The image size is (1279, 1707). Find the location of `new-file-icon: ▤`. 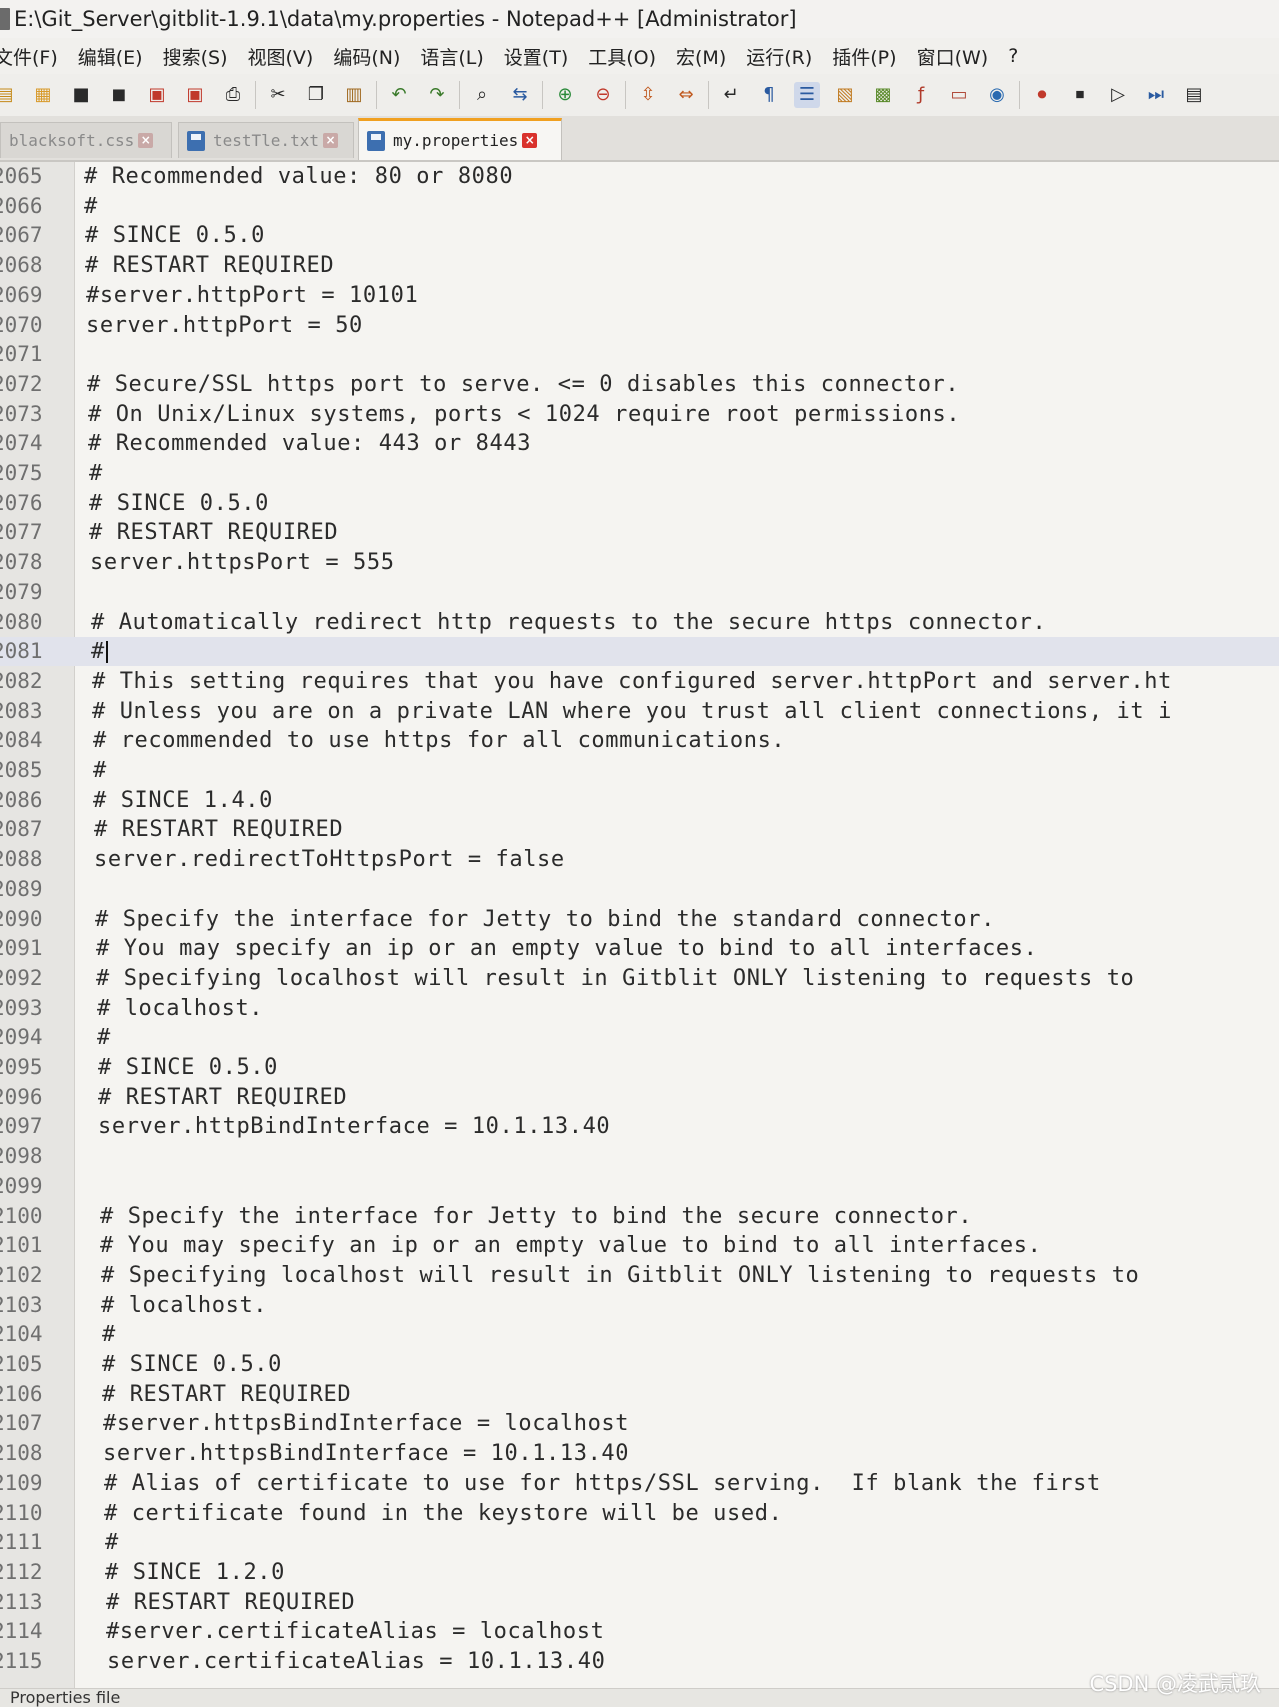

new-file-icon: ▤ is located at coordinates (9, 95).